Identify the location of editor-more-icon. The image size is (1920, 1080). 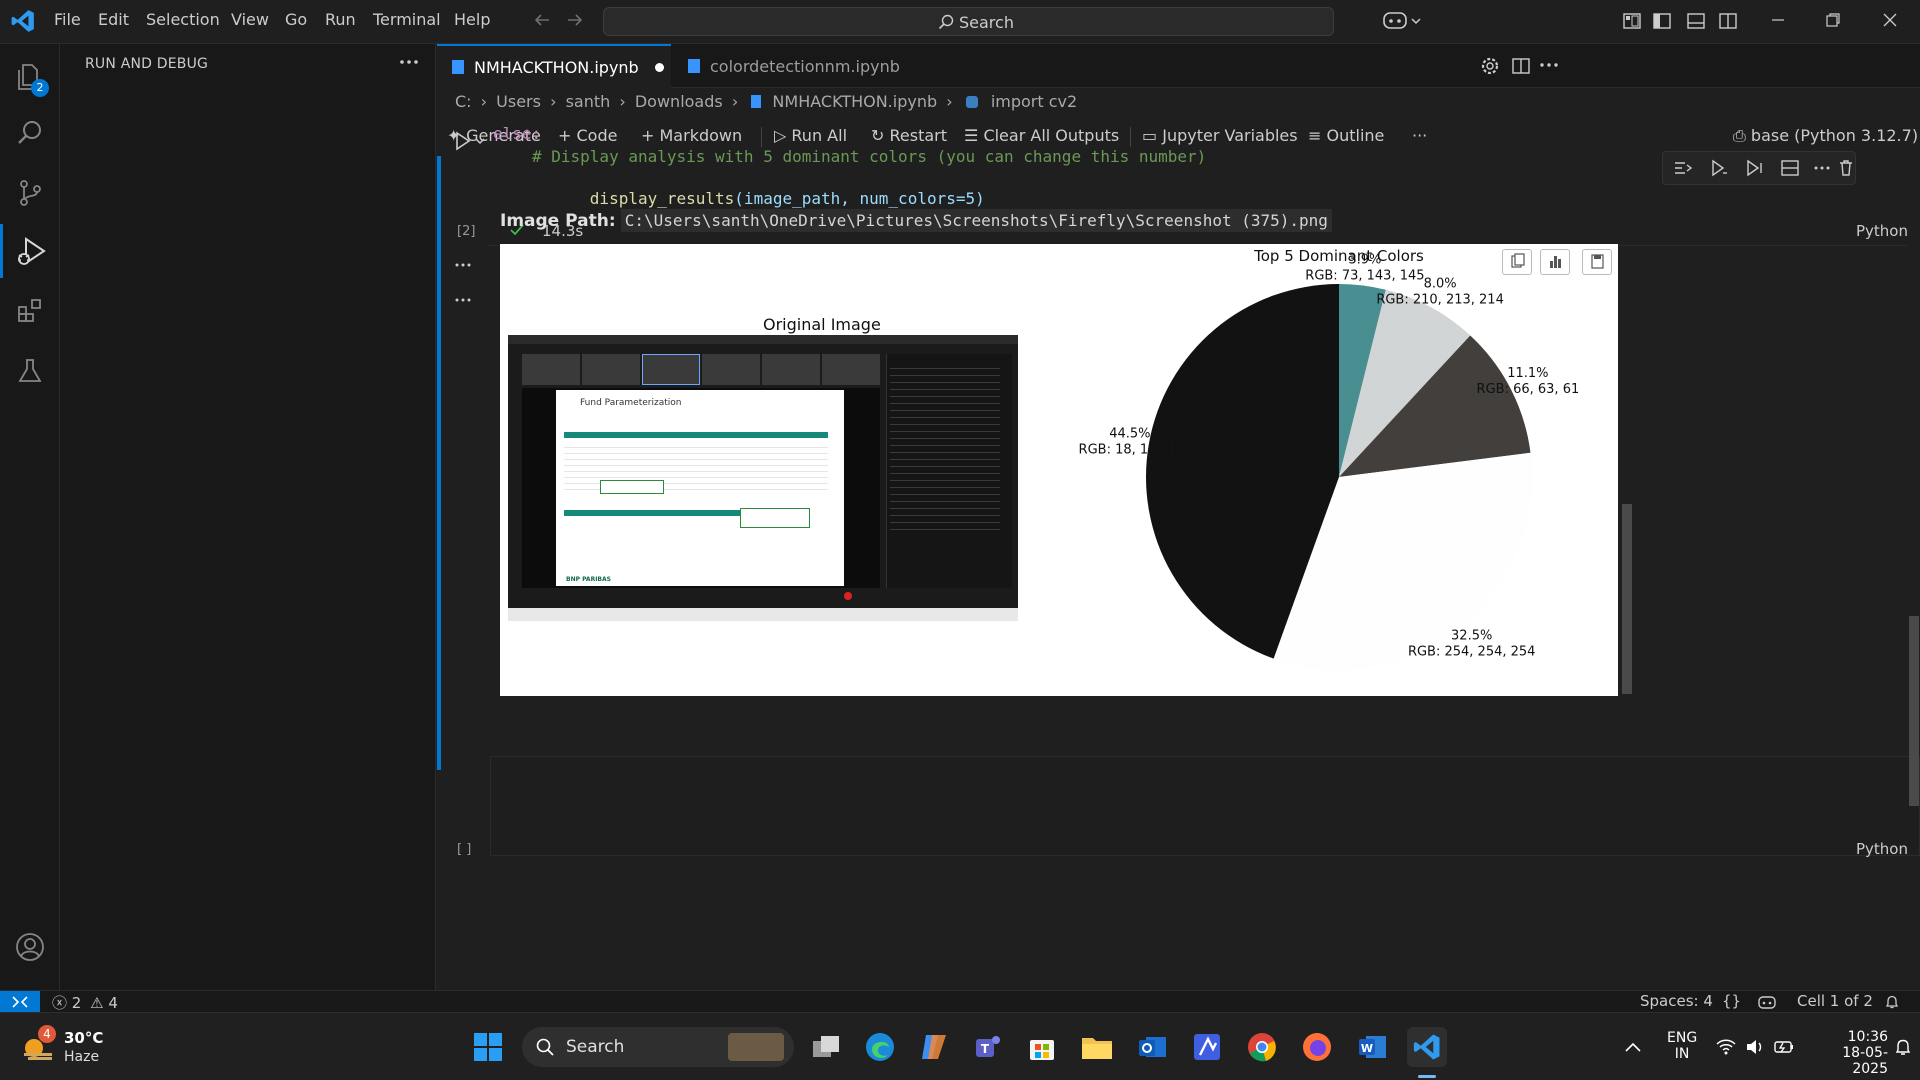
(1549, 65).